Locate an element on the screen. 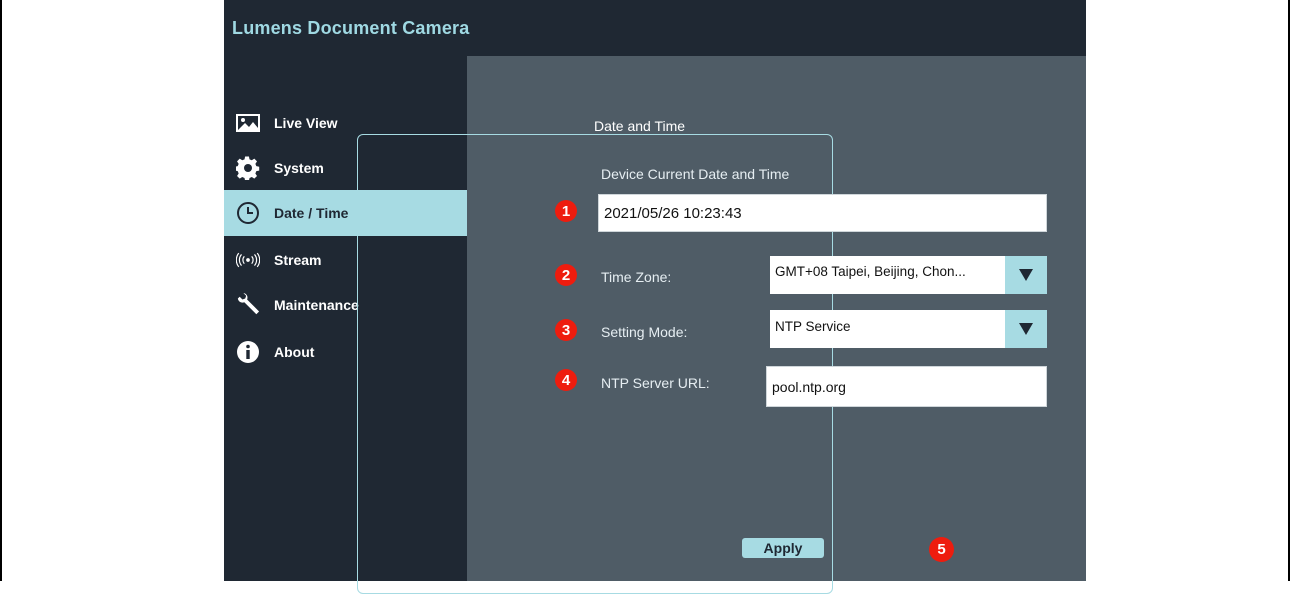 Image resolution: width=1292 pixels, height=594 pixels. sidebar-item-label: System is located at coordinates (299, 168).